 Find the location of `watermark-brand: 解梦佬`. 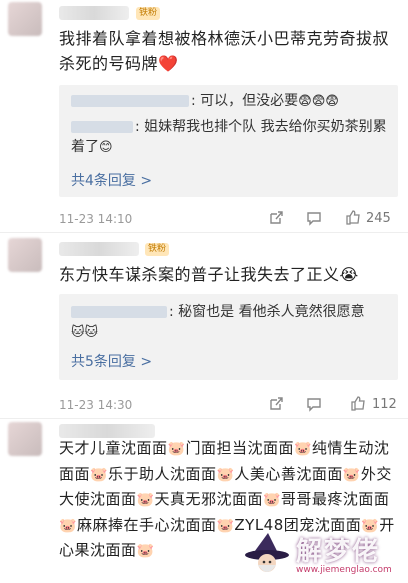

watermark-brand: 解梦佬 is located at coordinates (338, 552).